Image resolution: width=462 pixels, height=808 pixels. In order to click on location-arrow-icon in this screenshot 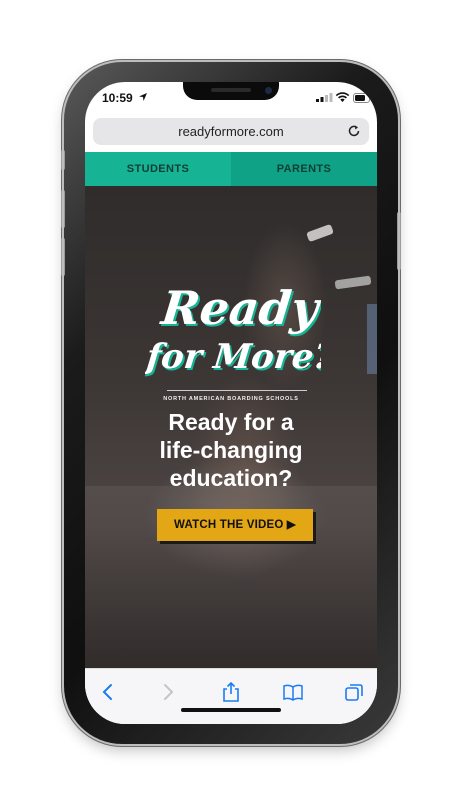, I will do `click(143, 97)`.